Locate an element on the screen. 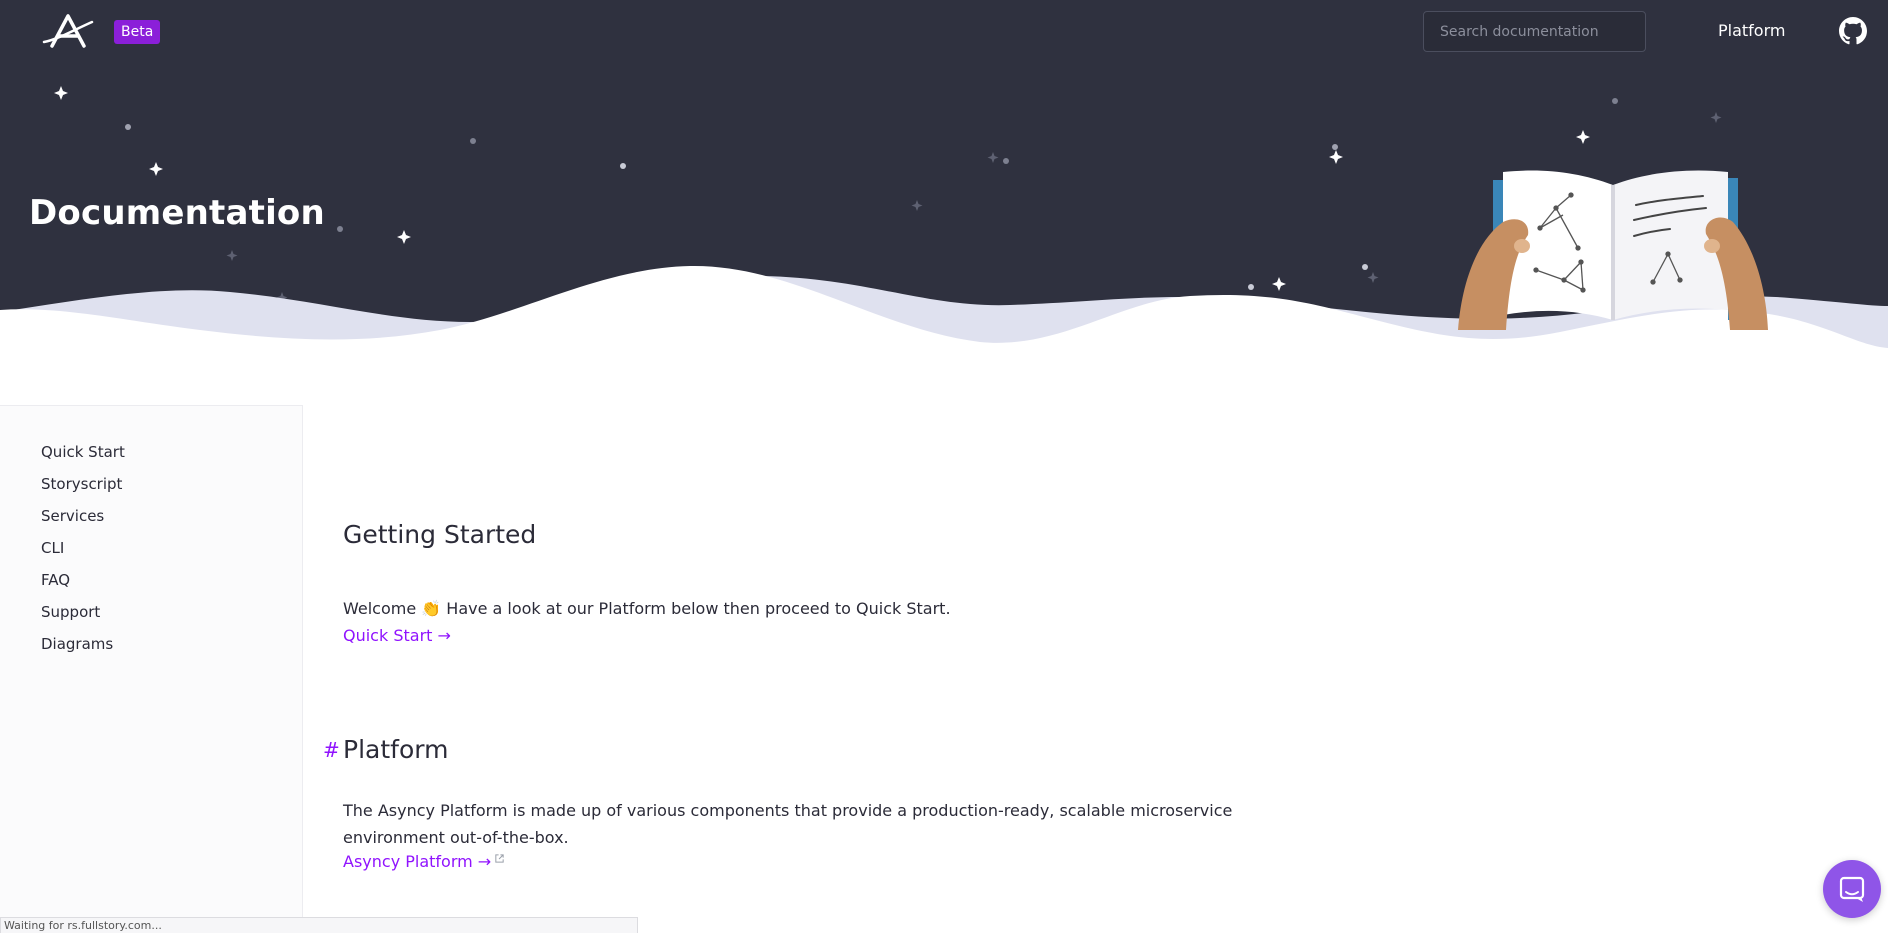 This screenshot has height=933, width=1888. sidebar-item-support: Support is located at coordinates (151, 612).